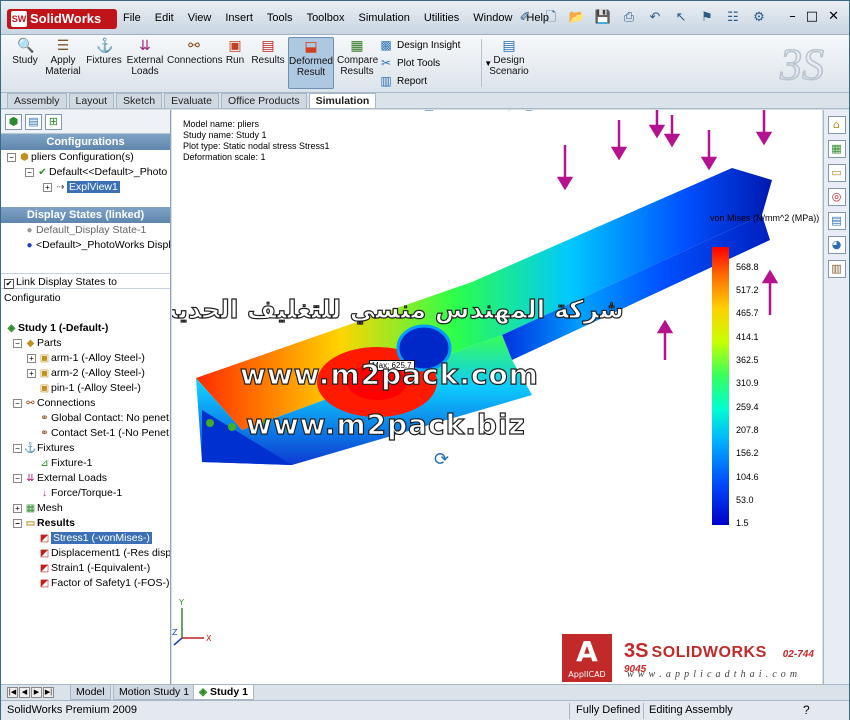 Image resolution: width=850 pixels, height=720 pixels. I want to click on menu-insert: Insert, so click(239, 18).